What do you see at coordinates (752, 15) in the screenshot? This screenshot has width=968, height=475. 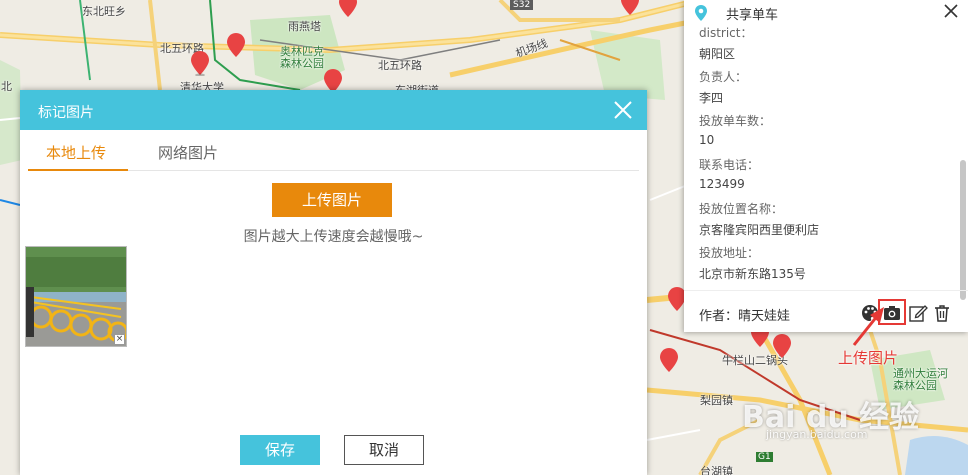 I see `panel-title: 共享单车` at bounding box center [752, 15].